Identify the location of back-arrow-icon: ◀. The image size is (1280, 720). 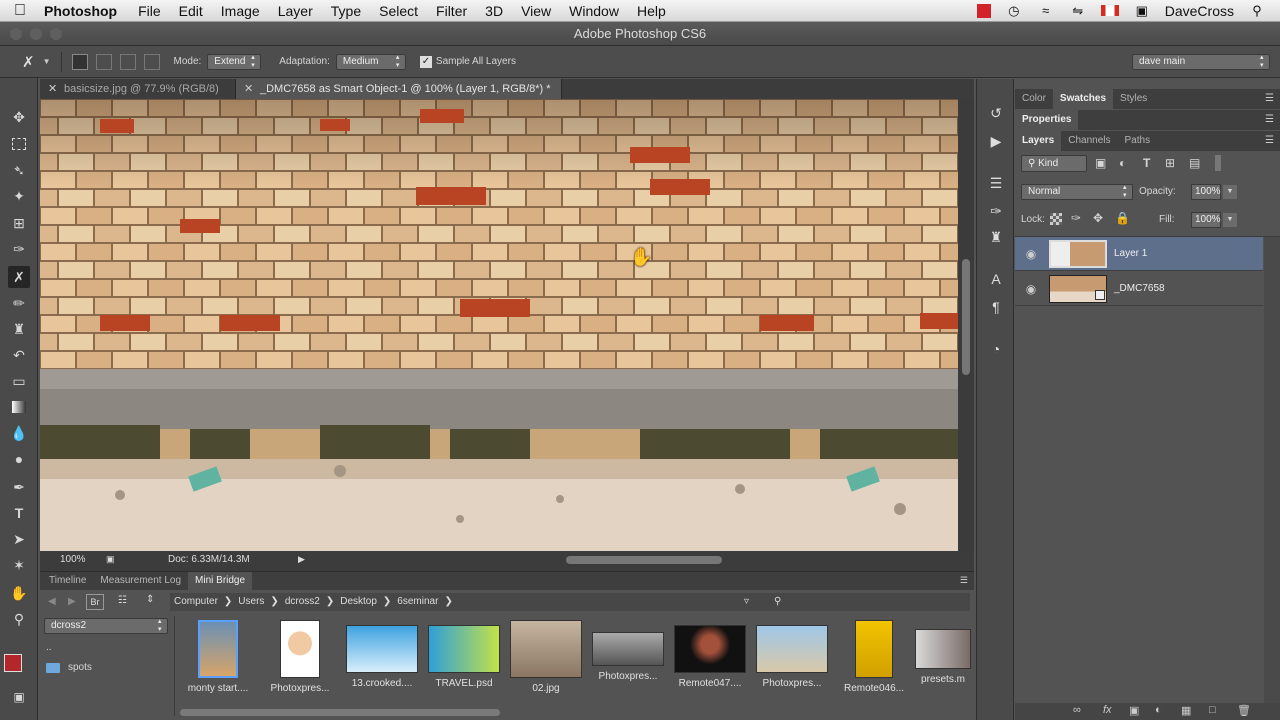
(52, 601).